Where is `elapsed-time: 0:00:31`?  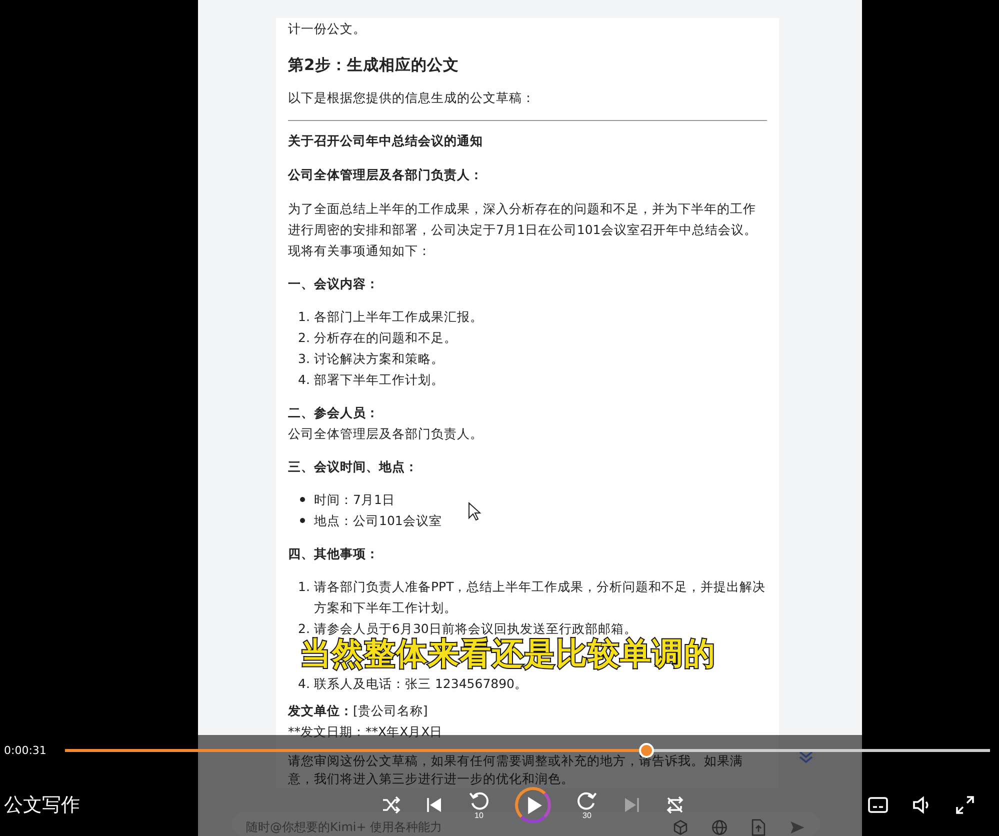 elapsed-time: 0:00:31 is located at coordinates (25, 750).